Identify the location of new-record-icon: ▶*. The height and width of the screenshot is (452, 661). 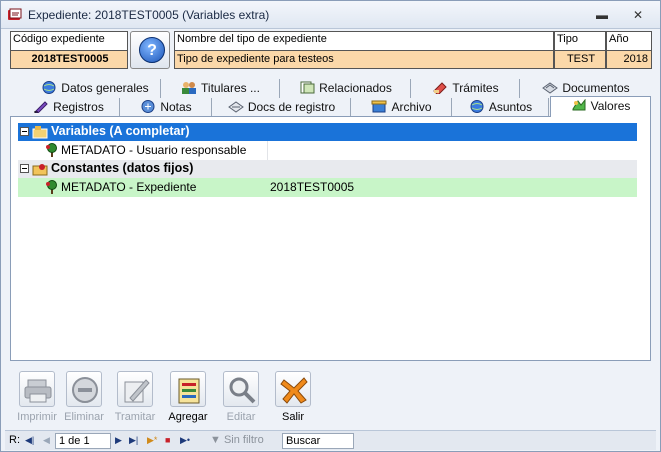
(152, 440).